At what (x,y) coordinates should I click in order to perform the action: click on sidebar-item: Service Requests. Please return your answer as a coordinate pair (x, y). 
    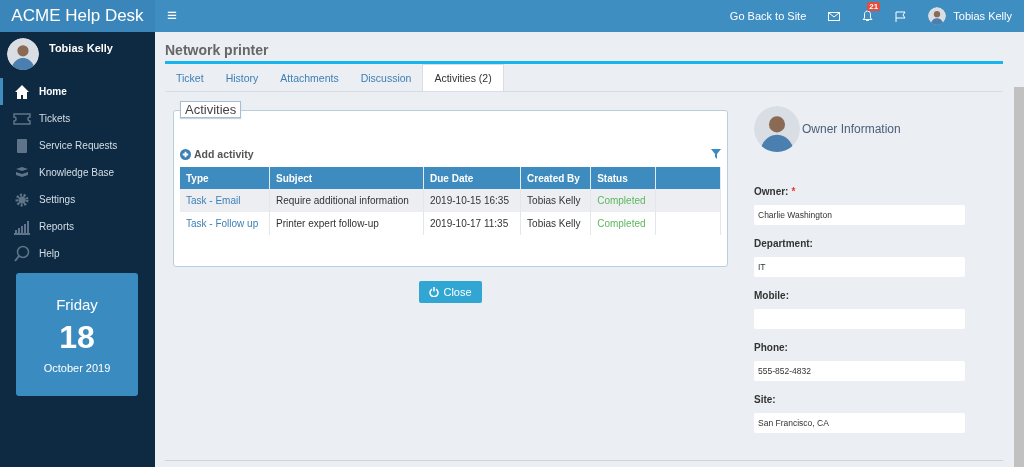
    Looking at the image, I should click on (77, 145).